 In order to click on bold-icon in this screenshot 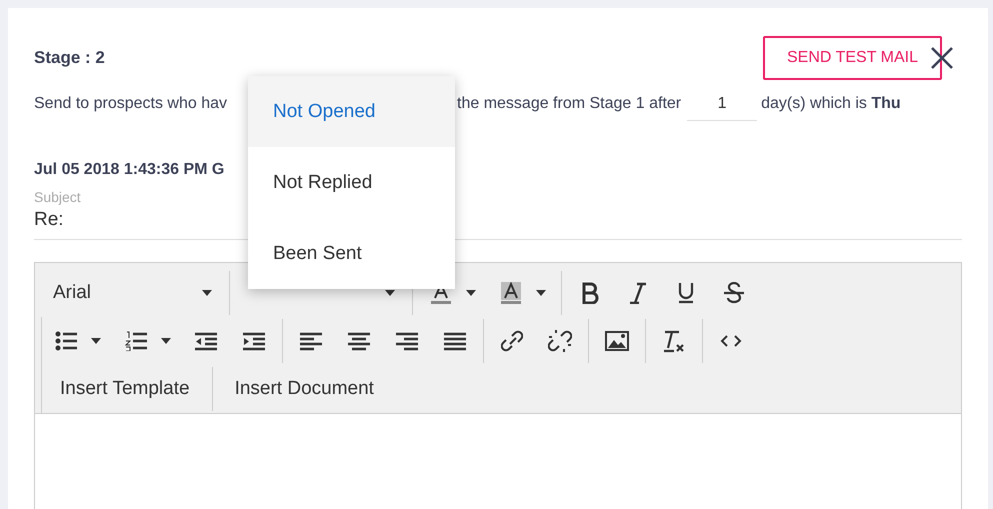, I will do `click(590, 293)`.